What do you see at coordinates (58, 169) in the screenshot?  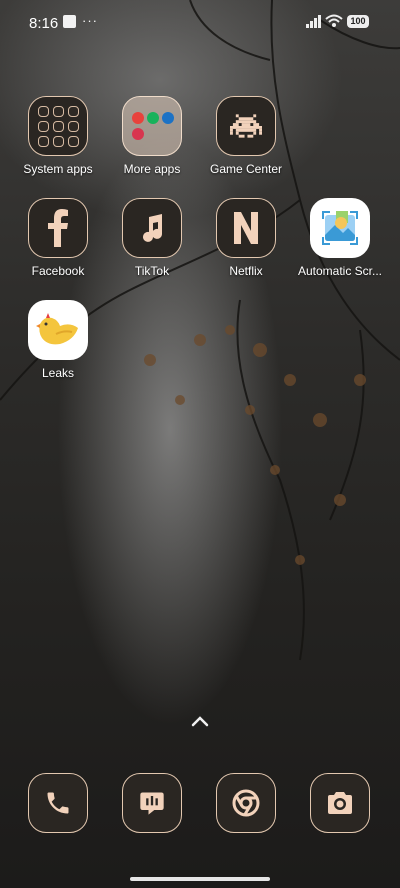 I see `app-label: System apps` at bounding box center [58, 169].